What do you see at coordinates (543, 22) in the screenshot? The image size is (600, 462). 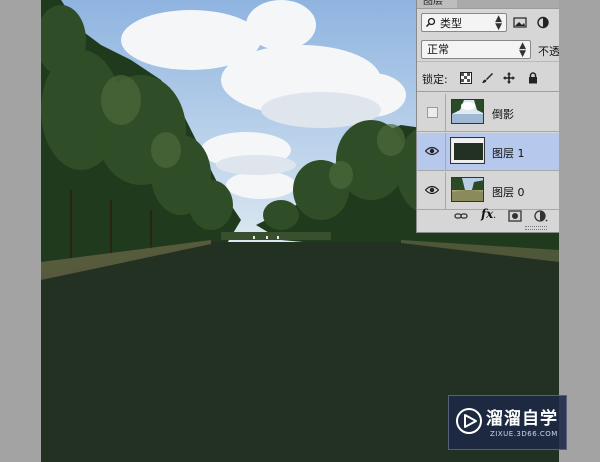 I see `adjustment-filter-icon` at bounding box center [543, 22].